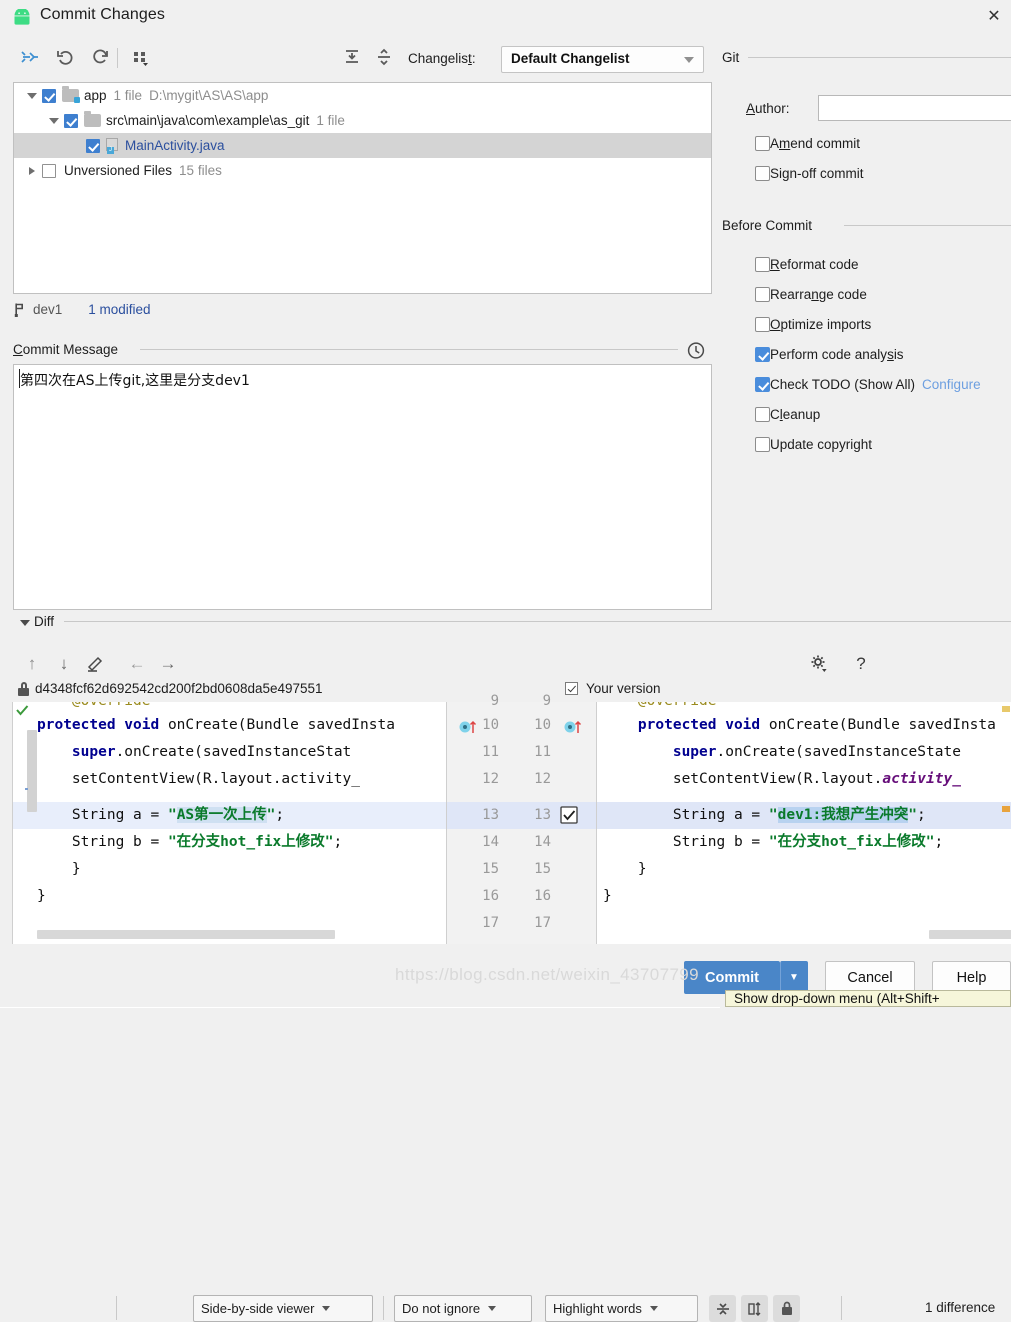 This screenshot has height=1322, width=1011. What do you see at coordinates (764, 815) in the screenshot?
I see `code-line-changed: String a = "dev1:我想产生冲突";` at bounding box center [764, 815].